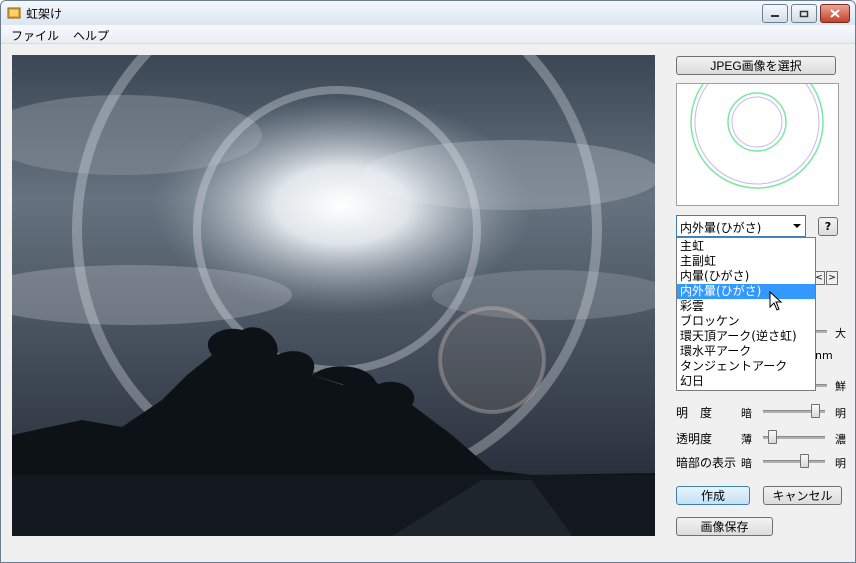  Describe the element at coordinates (746, 413) in the screenshot. I see `brightness-left-label: 暗` at that location.